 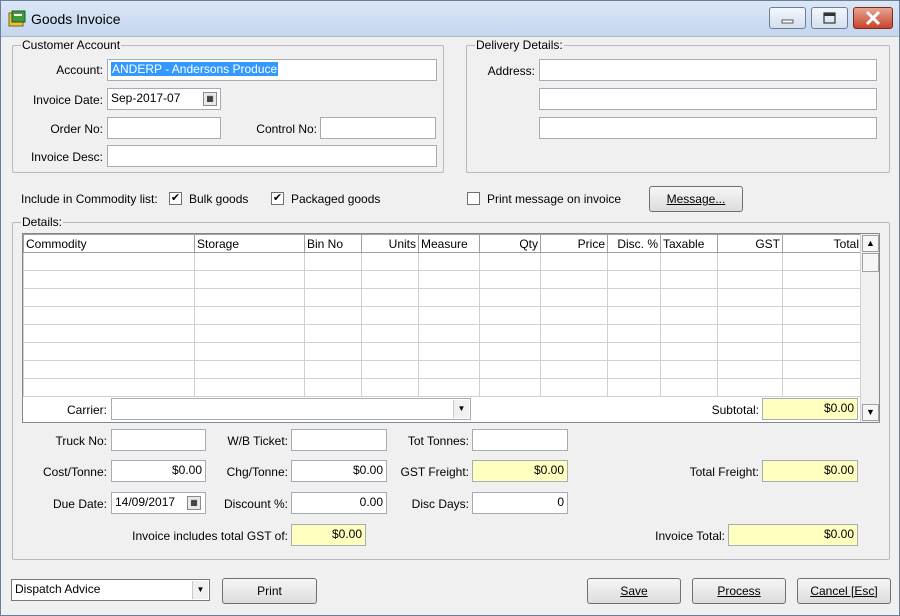 What do you see at coordinates (450, 19) in the screenshot?
I see `title-bar: Goods Invoice` at bounding box center [450, 19].